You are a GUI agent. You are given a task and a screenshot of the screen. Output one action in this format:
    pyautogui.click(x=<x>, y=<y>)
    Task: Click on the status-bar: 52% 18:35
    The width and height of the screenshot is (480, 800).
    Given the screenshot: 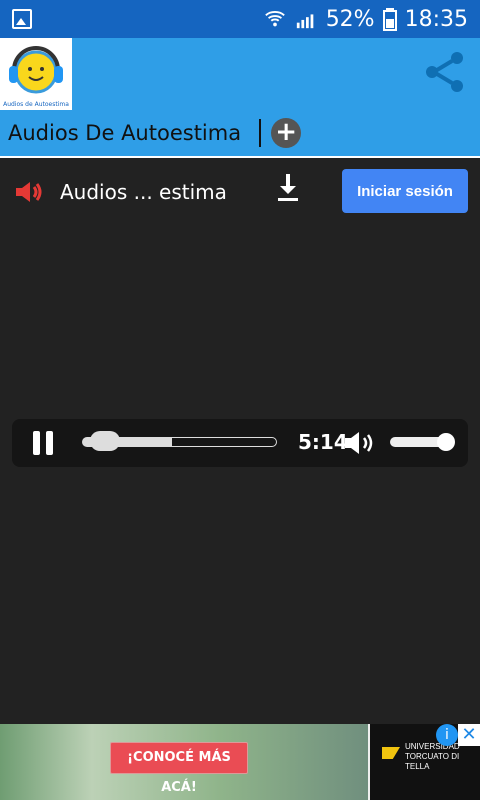 What is the action you would take?
    pyautogui.click(x=240, y=19)
    